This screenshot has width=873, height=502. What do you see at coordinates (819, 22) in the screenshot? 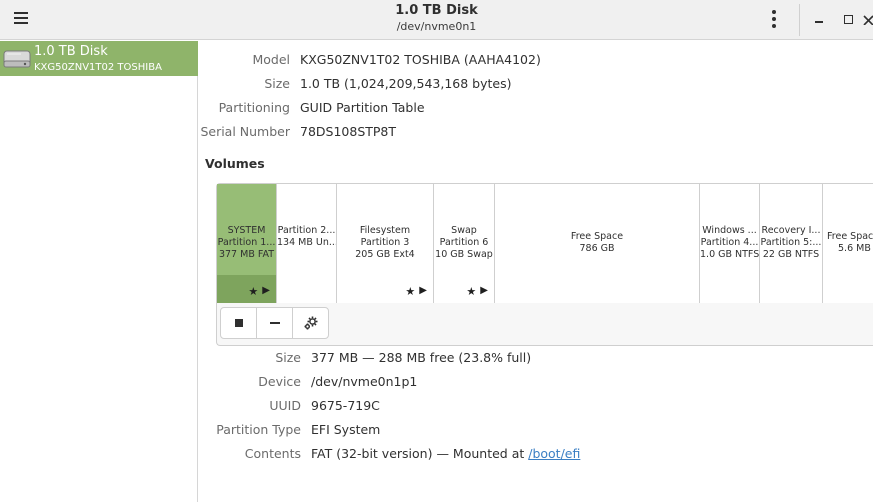
I see `minimize-icon` at bounding box center [819, 22].